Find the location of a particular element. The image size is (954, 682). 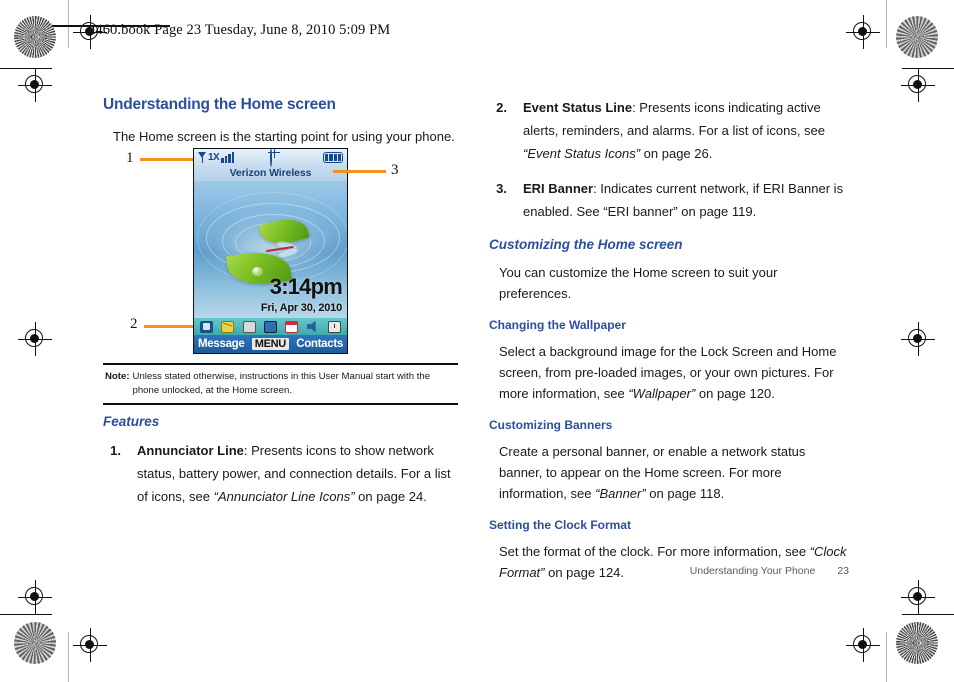

registration-mark-bottom-left is located at coordinates (90, 645).